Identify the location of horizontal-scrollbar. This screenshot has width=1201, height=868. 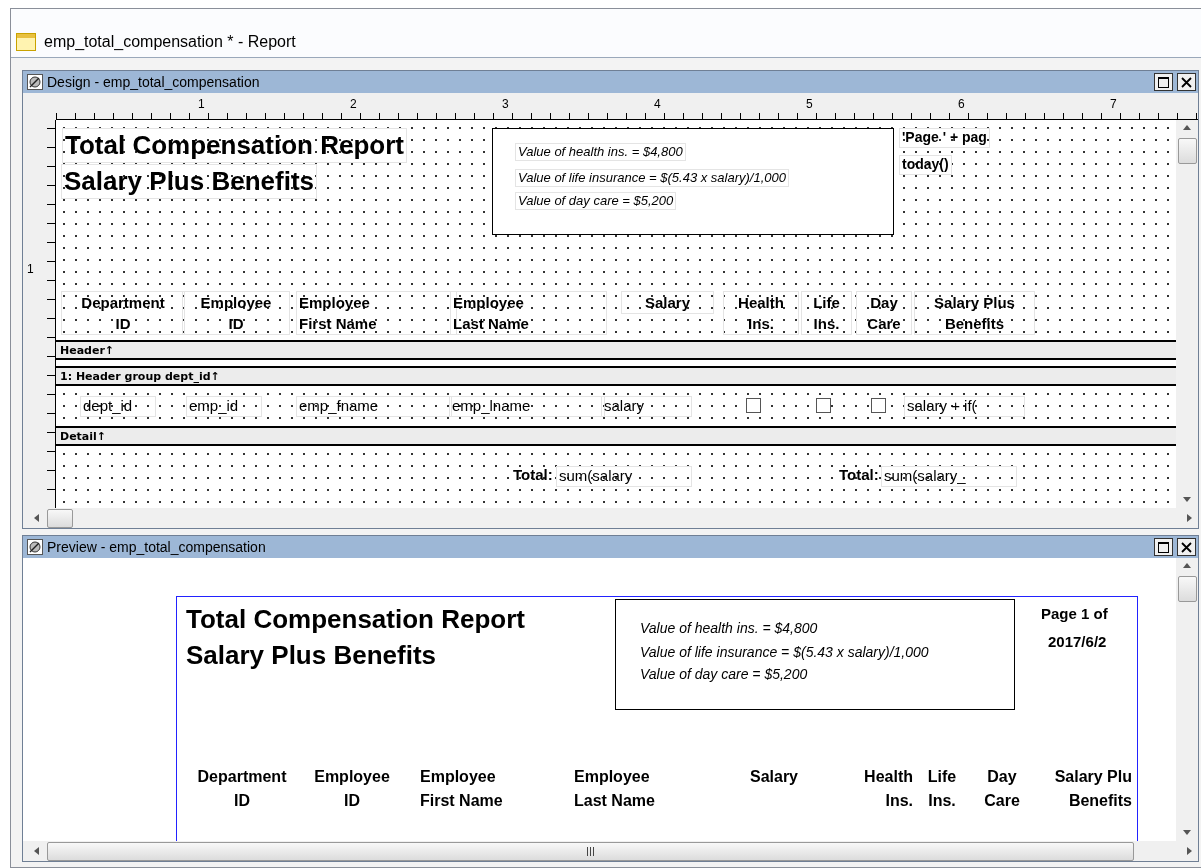
(610, 518).